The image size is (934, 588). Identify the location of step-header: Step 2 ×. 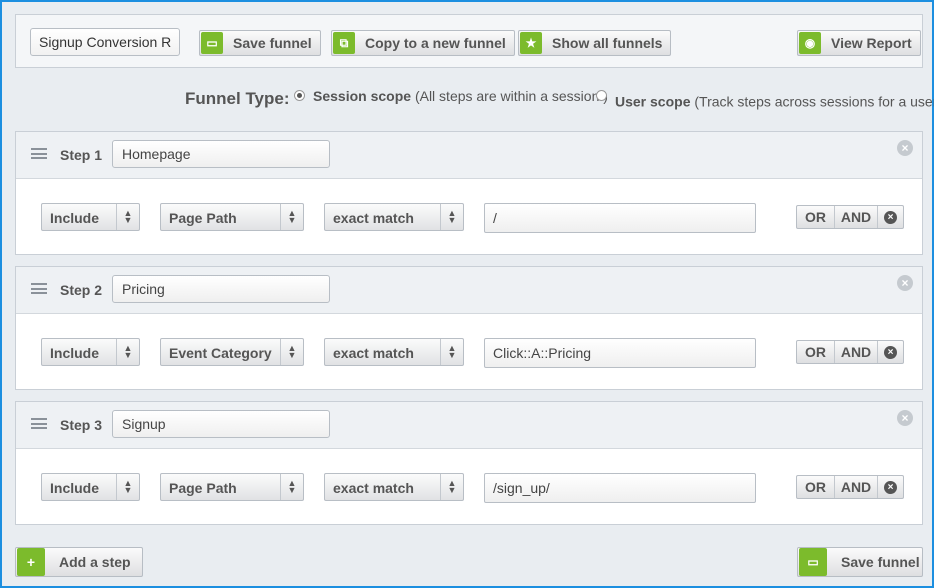
(469, 290).